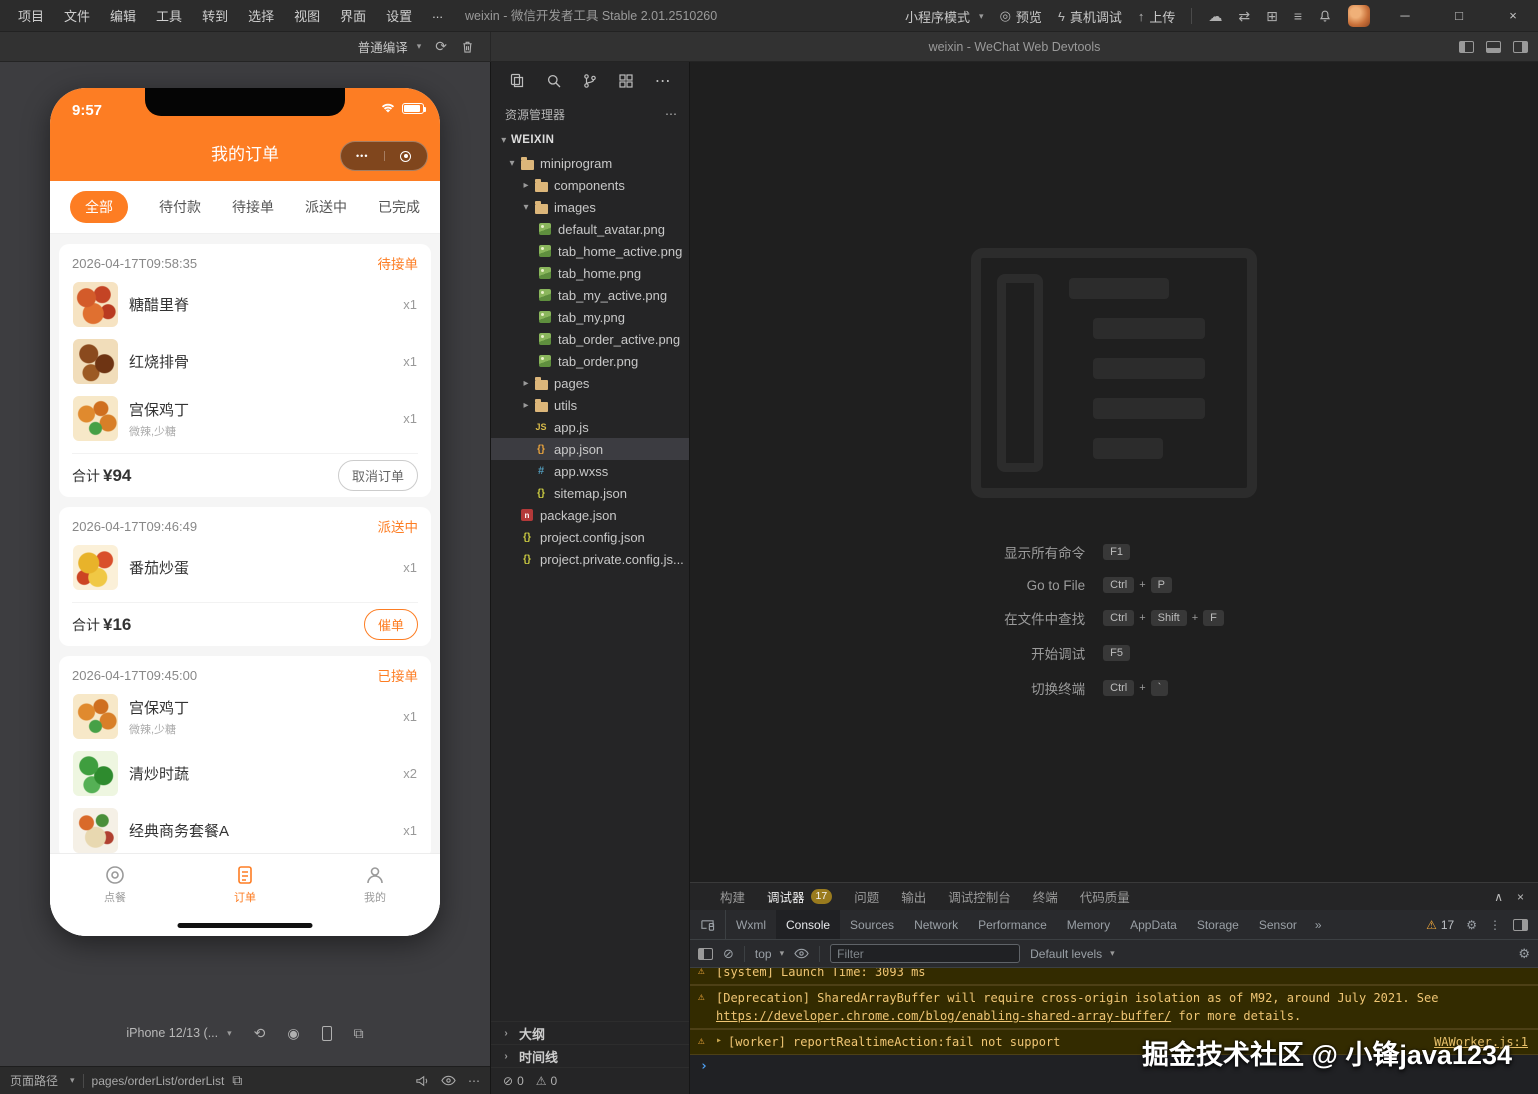  I want to click on dock-side-icon, so click(1520, 924).